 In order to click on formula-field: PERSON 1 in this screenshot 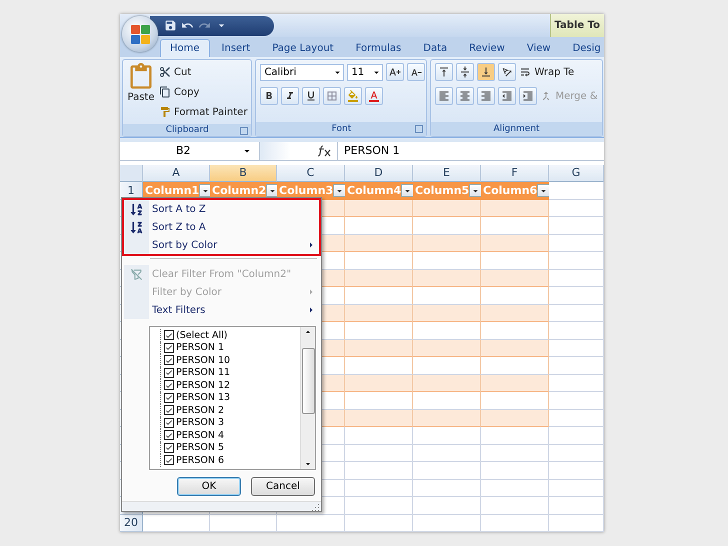, I will do `click(369, 151)`.